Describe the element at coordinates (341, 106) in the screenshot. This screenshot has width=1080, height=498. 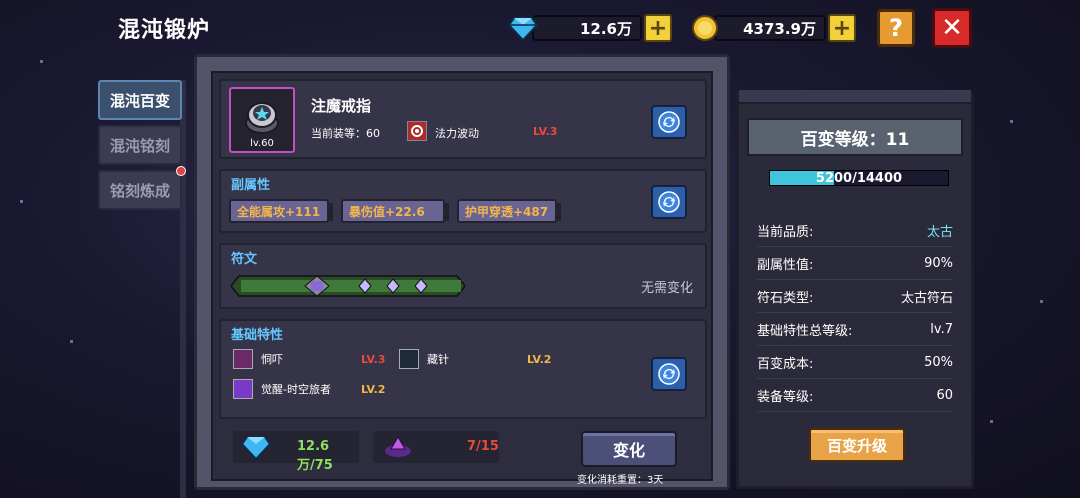
I see `item-name: 注魔戒指` at that location.